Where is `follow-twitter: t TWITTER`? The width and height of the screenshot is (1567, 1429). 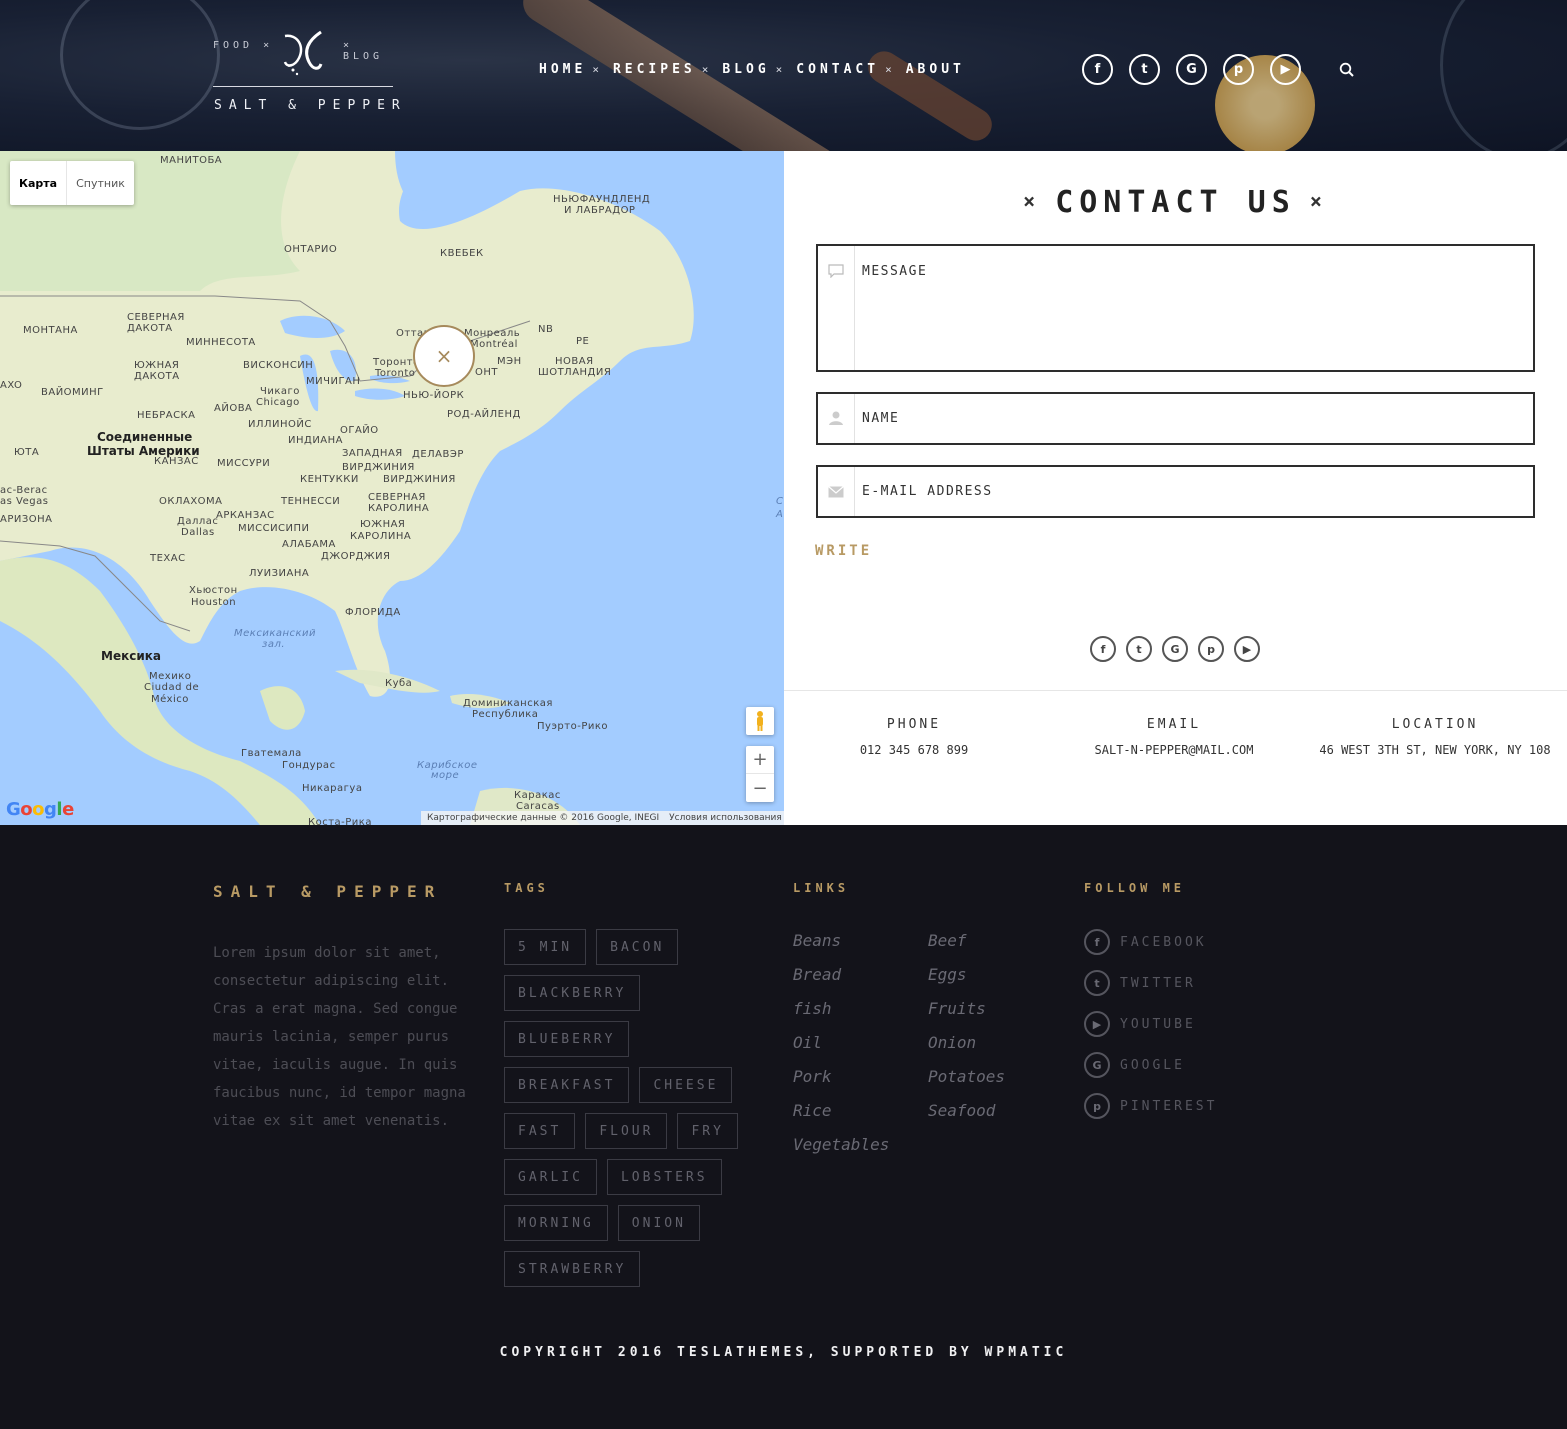
follow-twitter: t TWITTER is located at coordinates (1150, 983).